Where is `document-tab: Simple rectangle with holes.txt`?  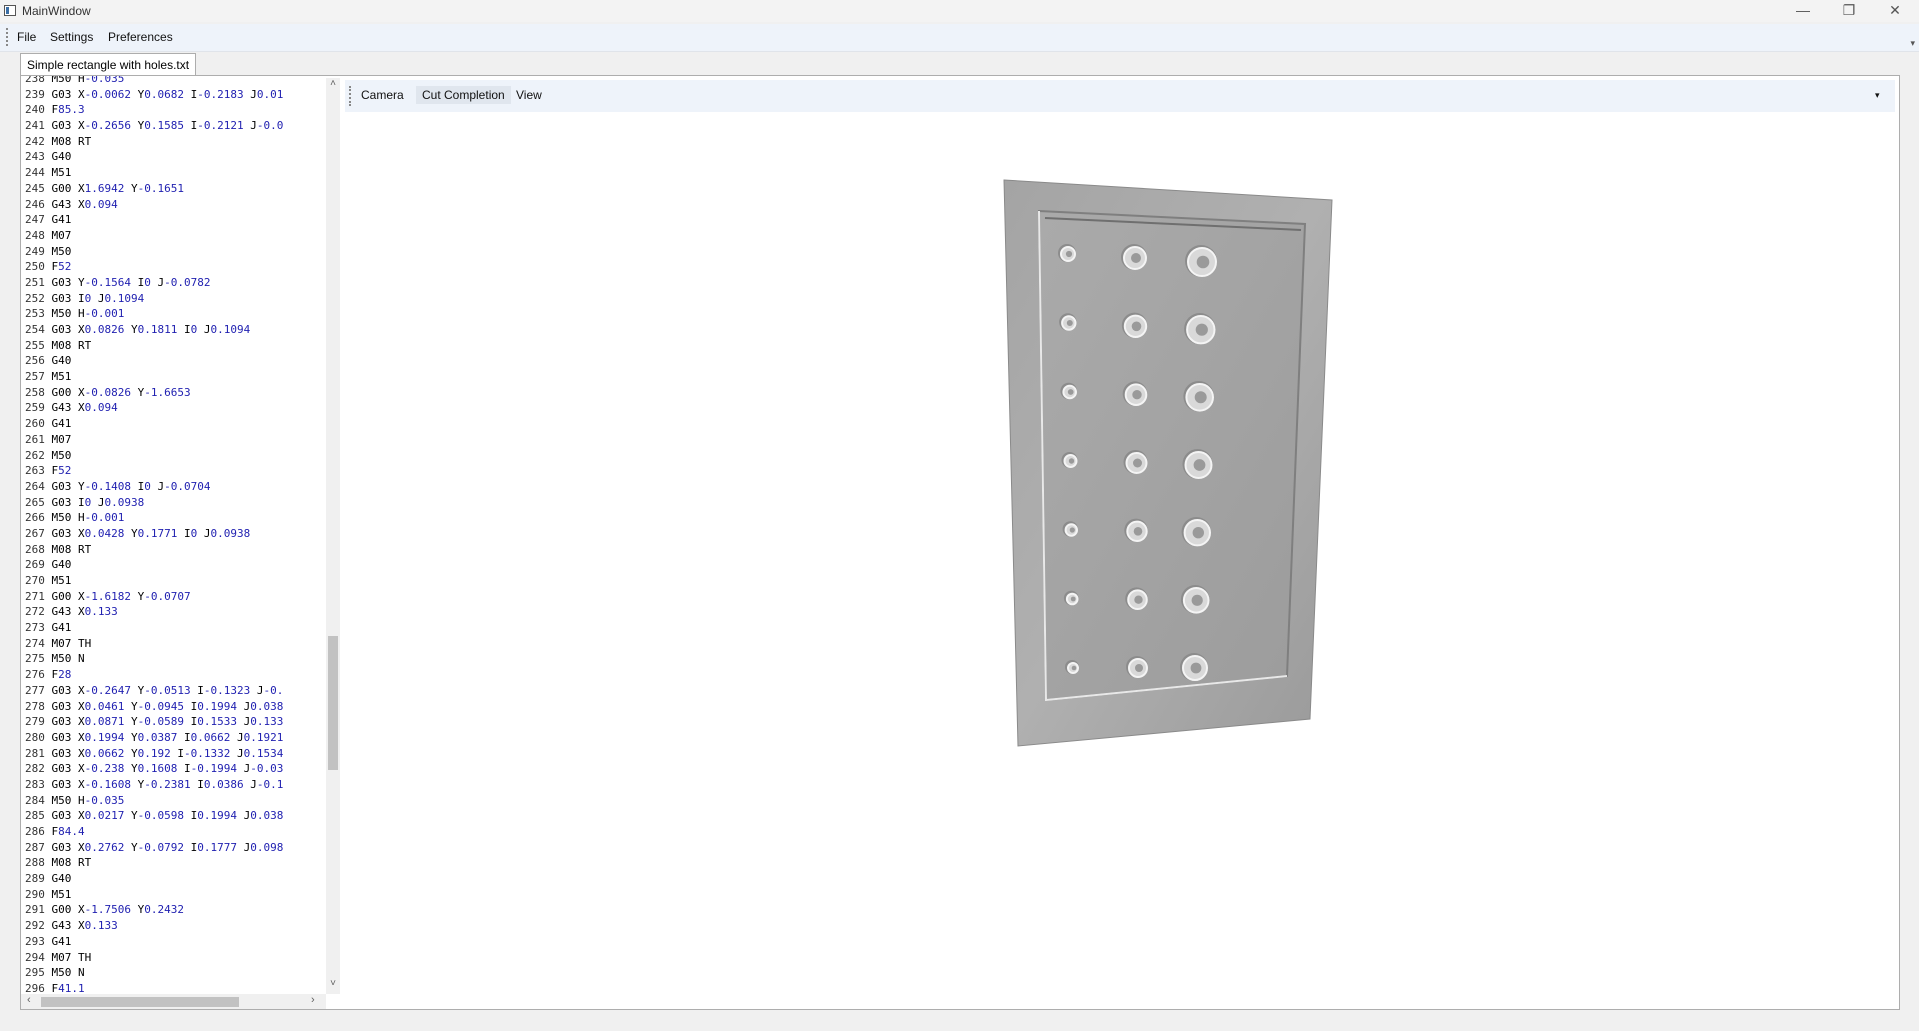
document-tab: Simple rectangle with holes.txt is located at coordinates (108, 64).